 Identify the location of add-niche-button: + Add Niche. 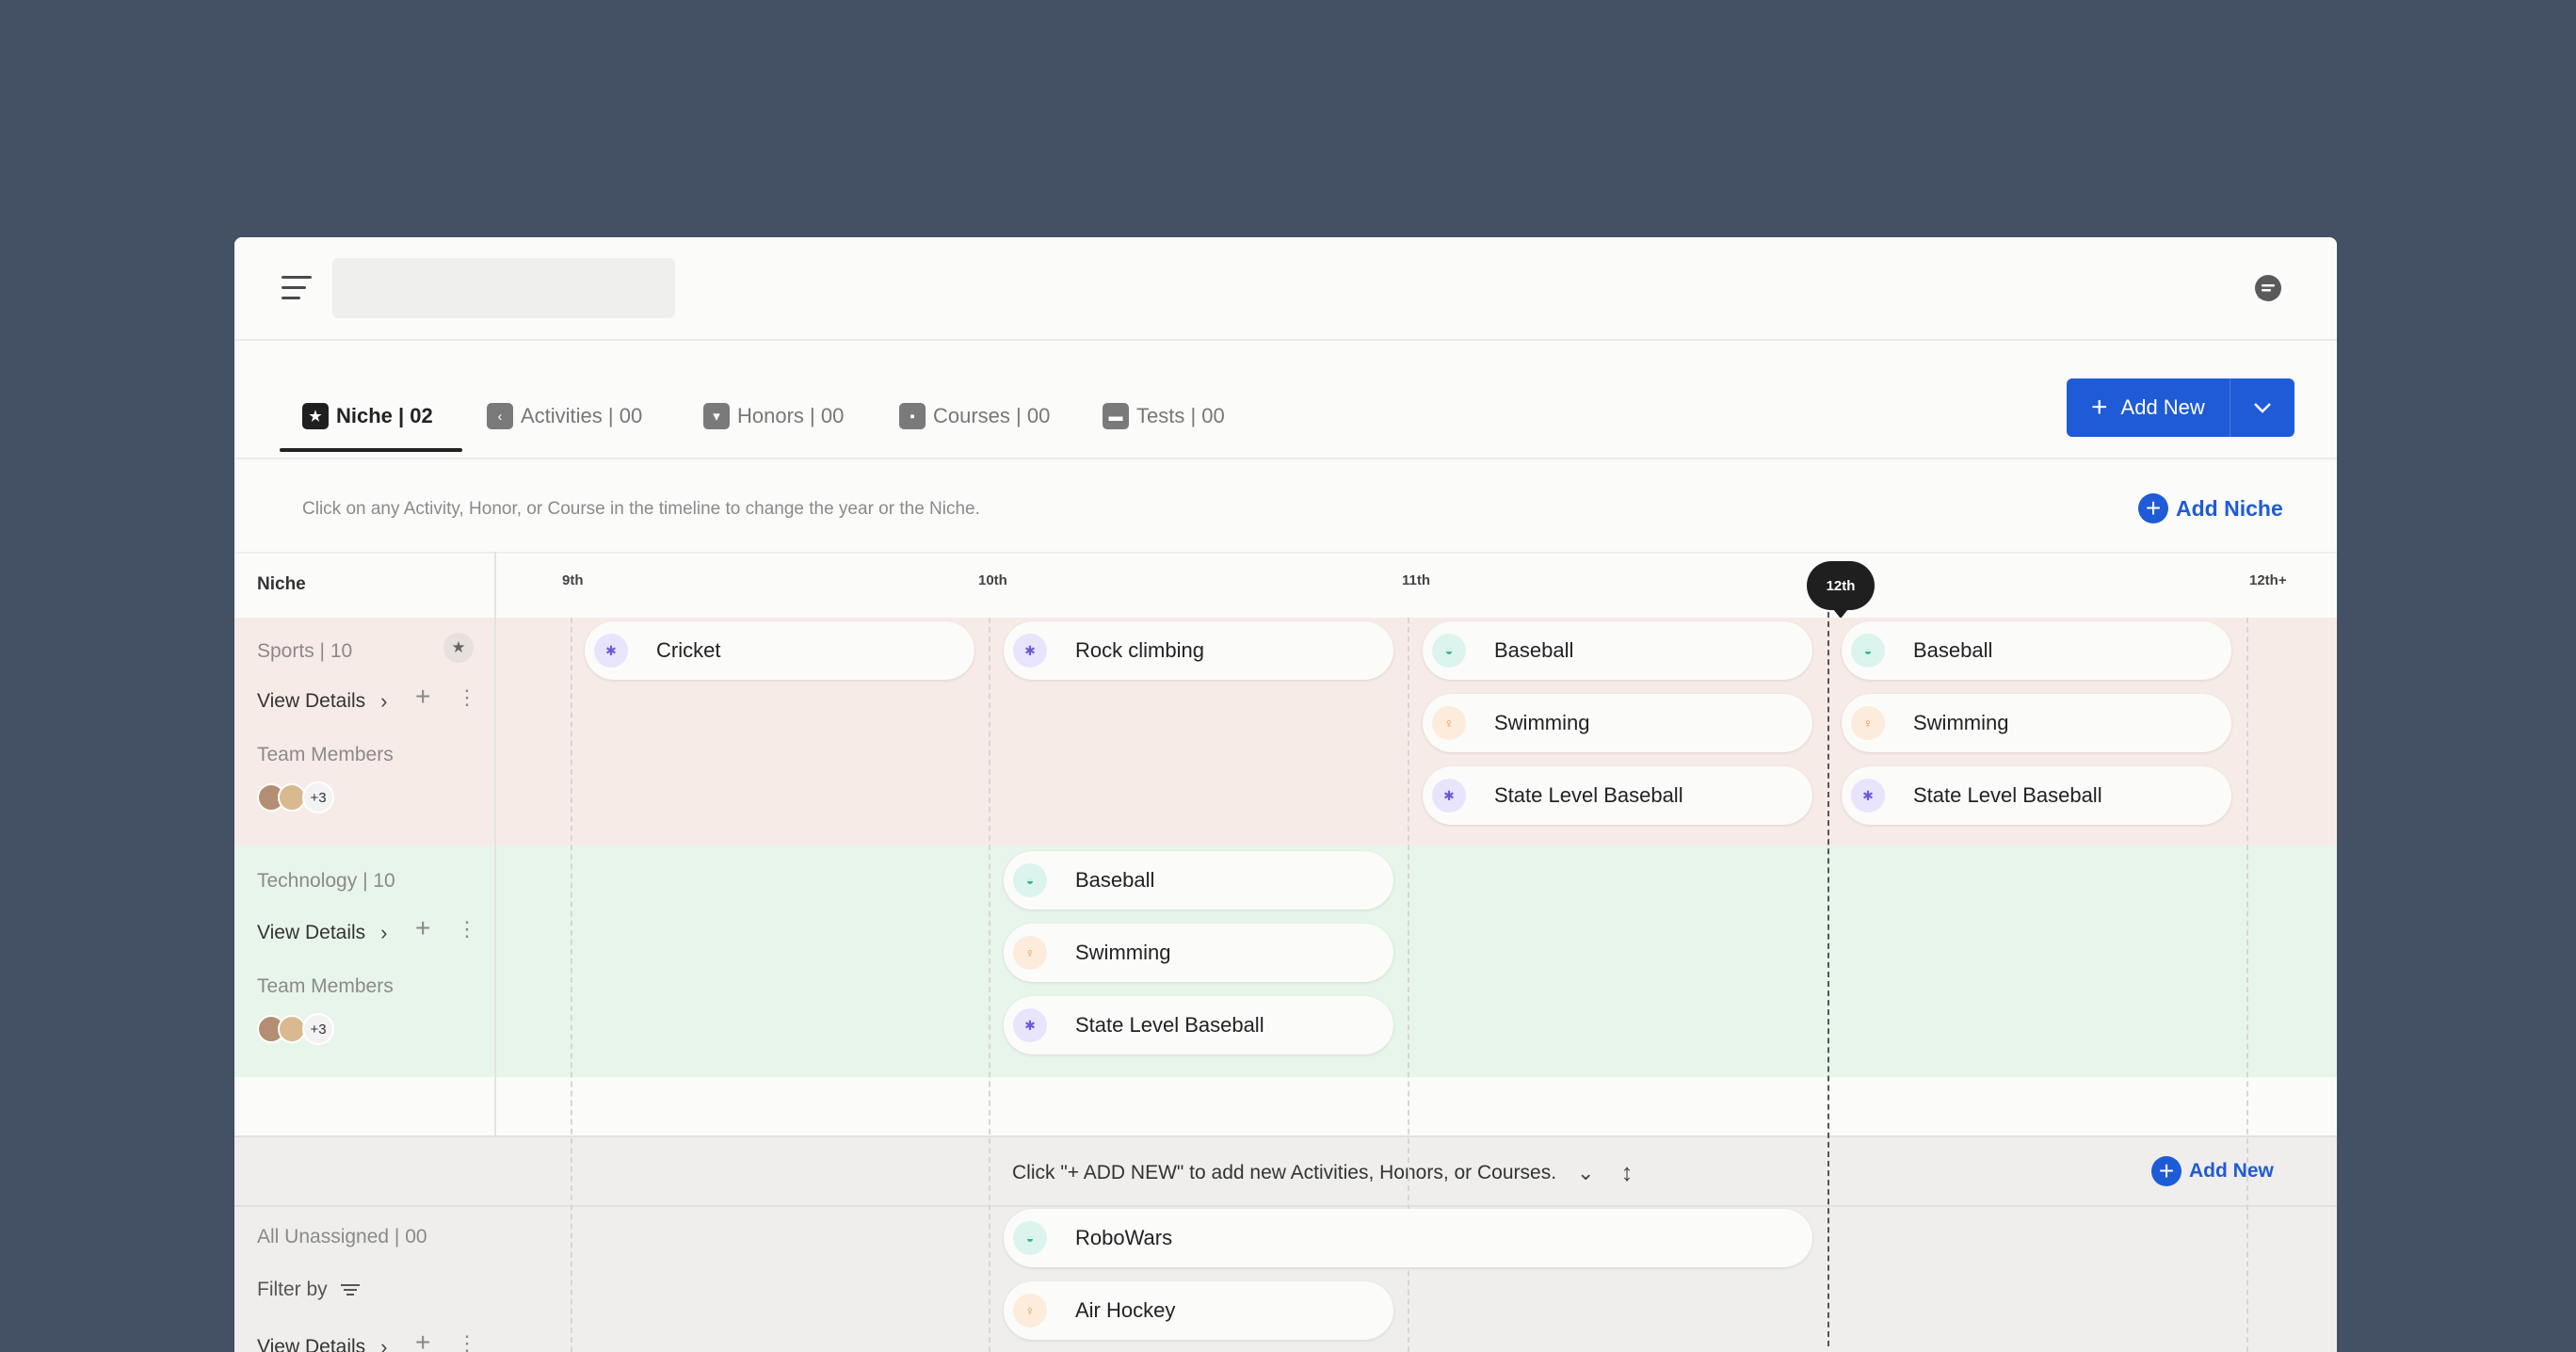
(2210, 508).